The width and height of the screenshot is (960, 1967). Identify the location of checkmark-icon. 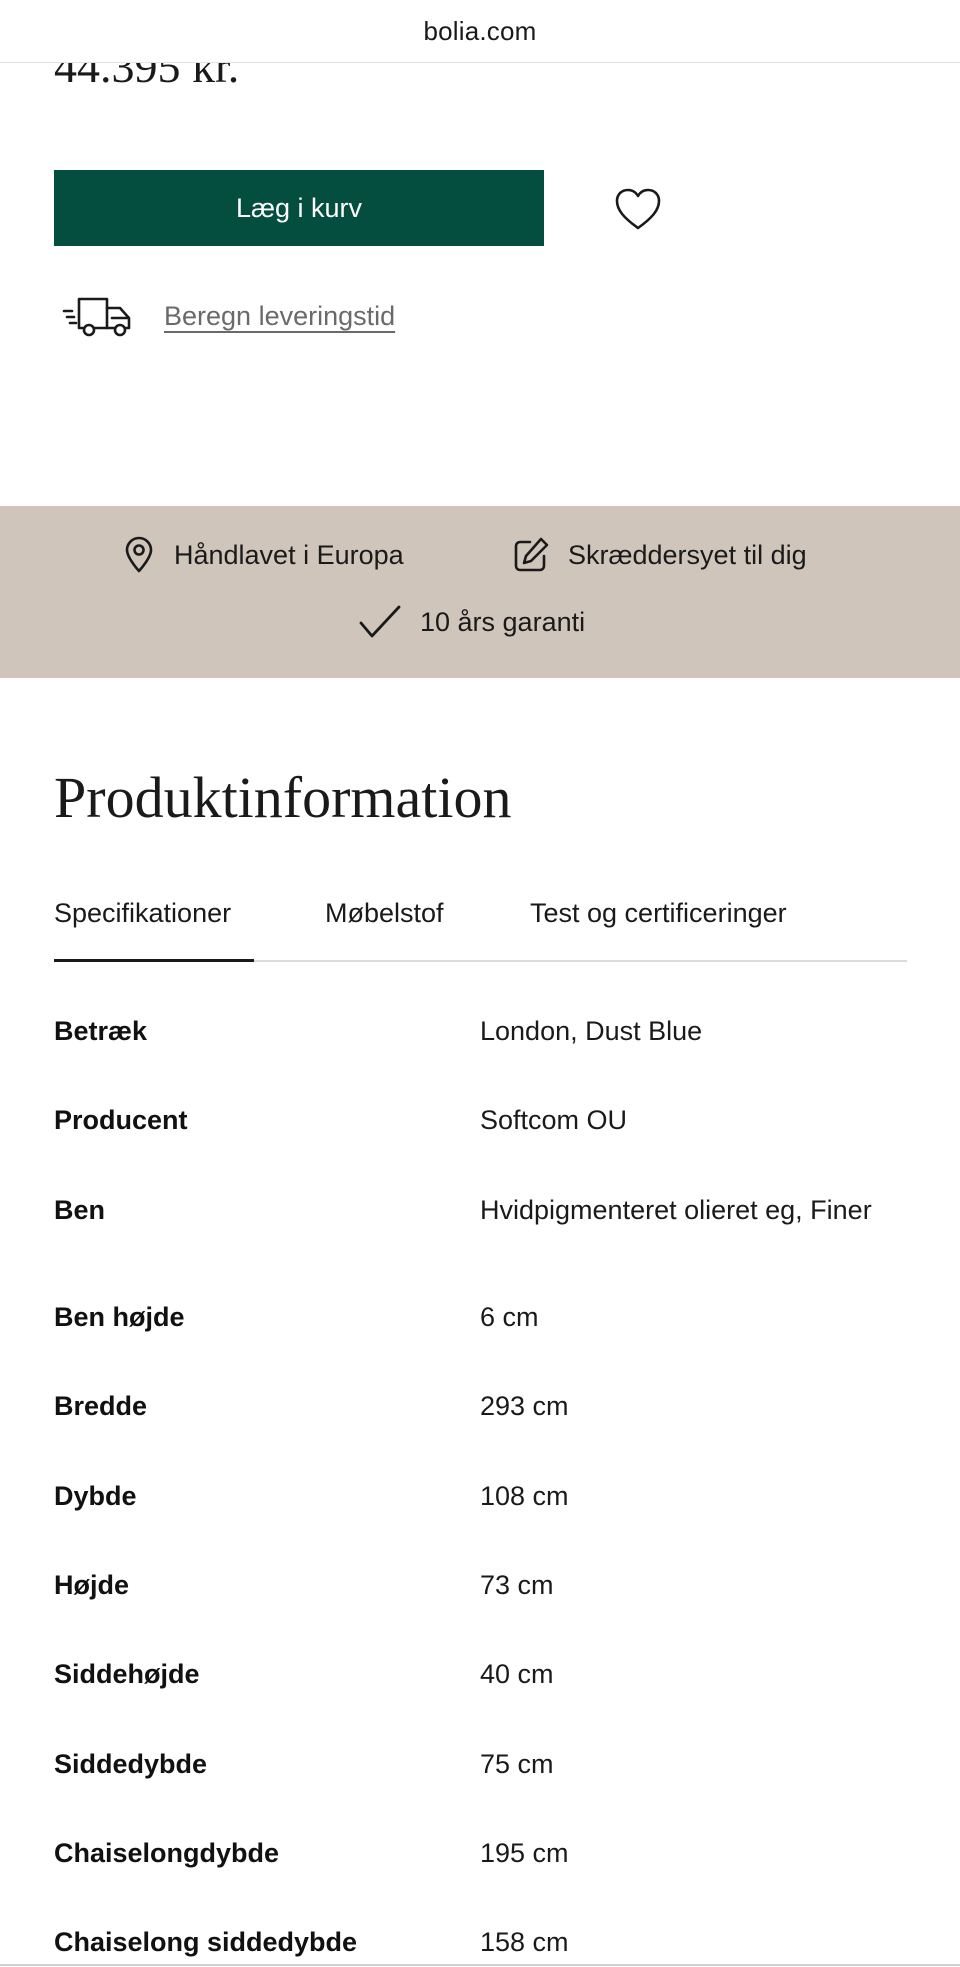
(380, 621).